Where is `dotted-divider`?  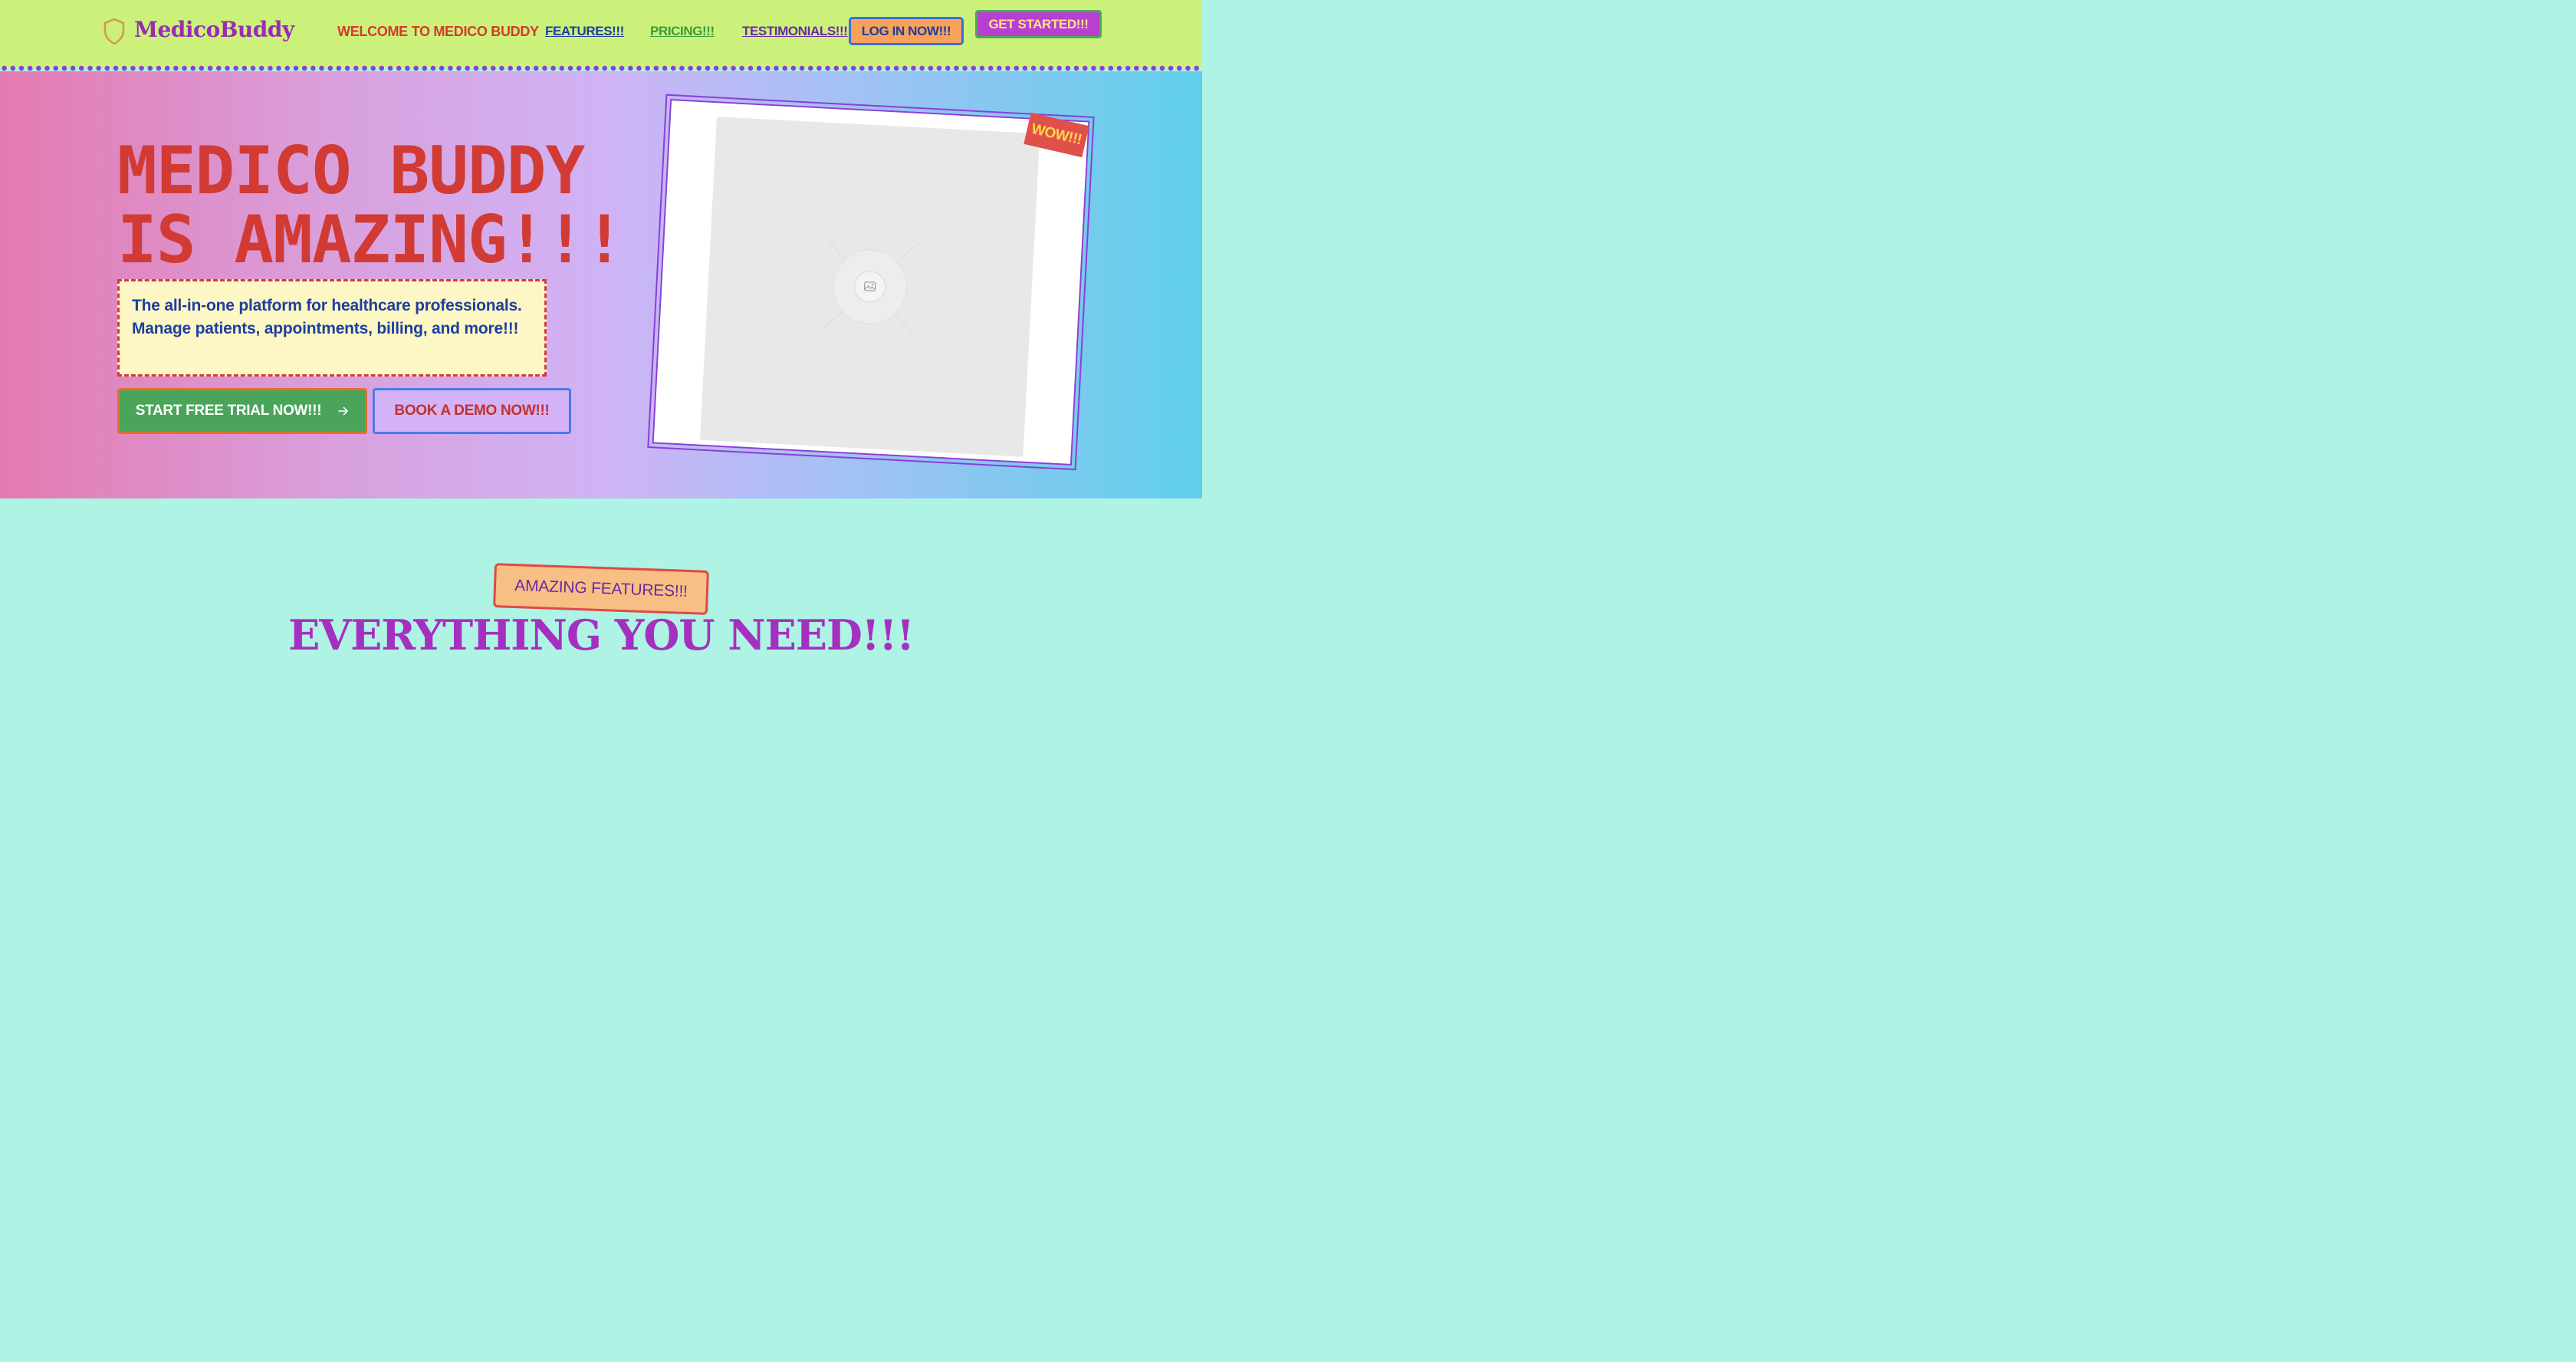 dotted-divider is located at coordinates (601, 68).